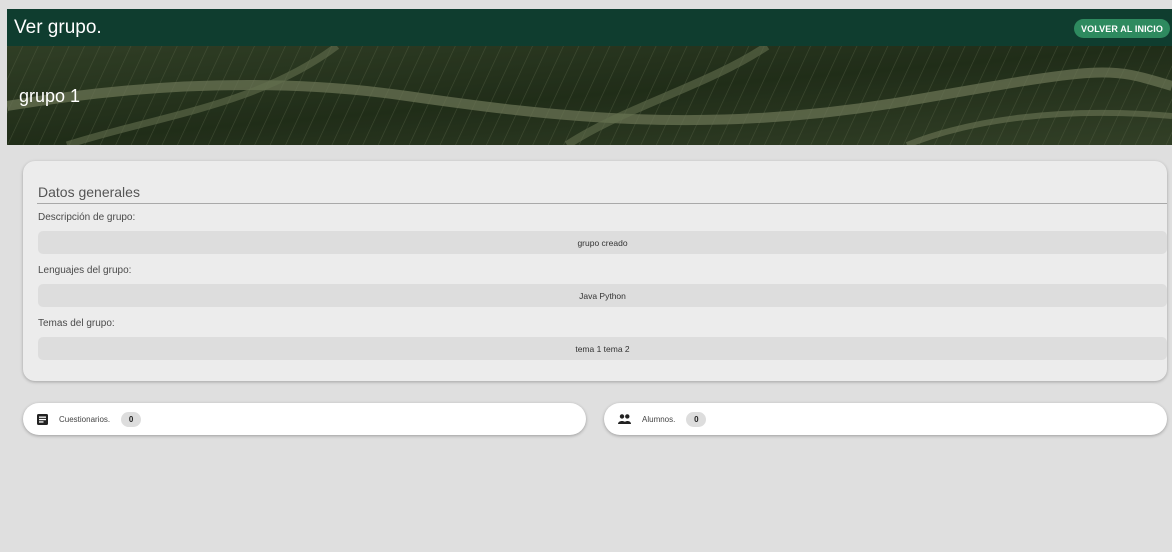 This screenshot has width=1172, height=552. Describe the element at coordinates (1122, 28) in the screenshot. I see `home-button: VOLVER AL INICIO` at that location.